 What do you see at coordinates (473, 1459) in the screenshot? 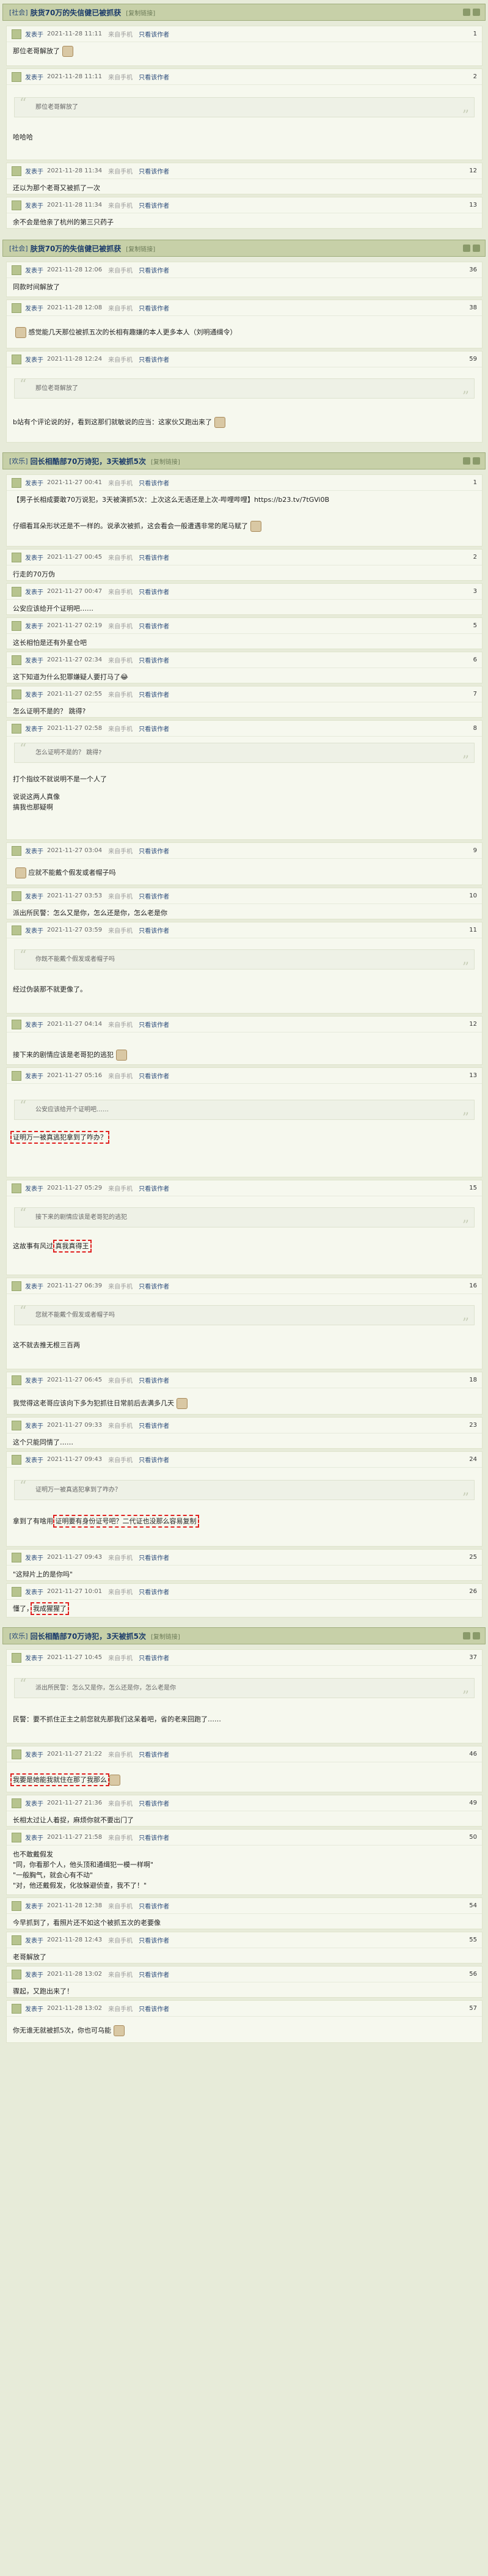
I see `floor-number: 24` at bounding box center [473, 1459].